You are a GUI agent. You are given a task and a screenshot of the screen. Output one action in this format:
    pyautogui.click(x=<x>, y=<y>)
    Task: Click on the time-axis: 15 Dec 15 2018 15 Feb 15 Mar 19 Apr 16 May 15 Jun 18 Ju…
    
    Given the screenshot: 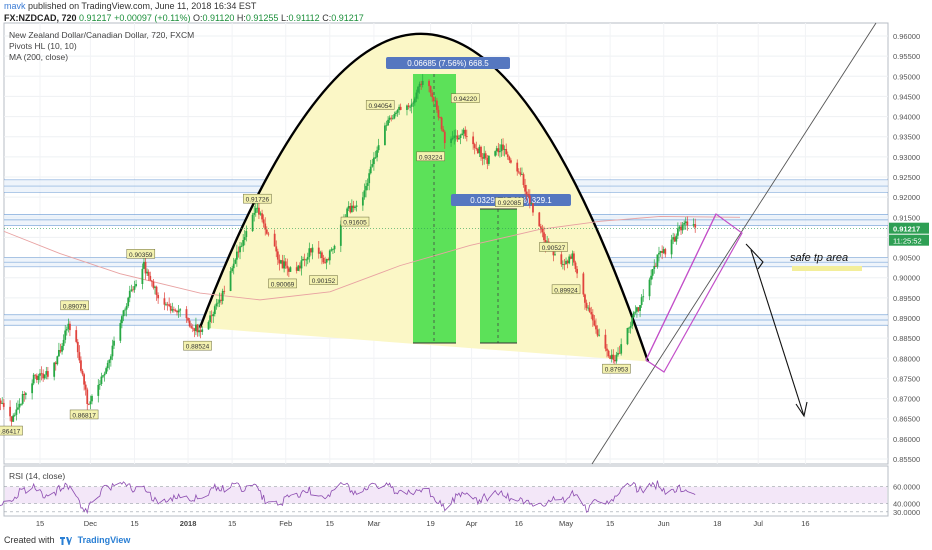 What is the action you would take?
    pyautogui.click(x=423, y=523)
    